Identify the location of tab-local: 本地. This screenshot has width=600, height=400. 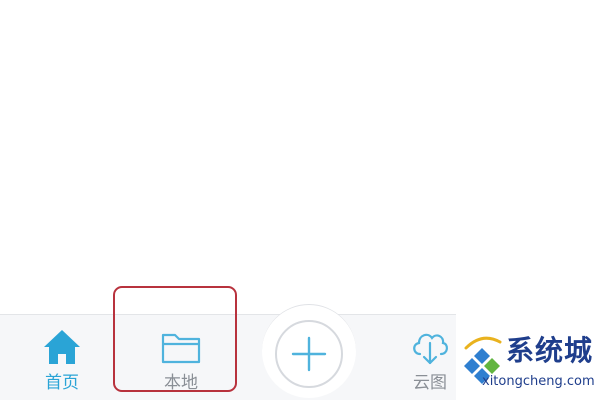
(181, 357).